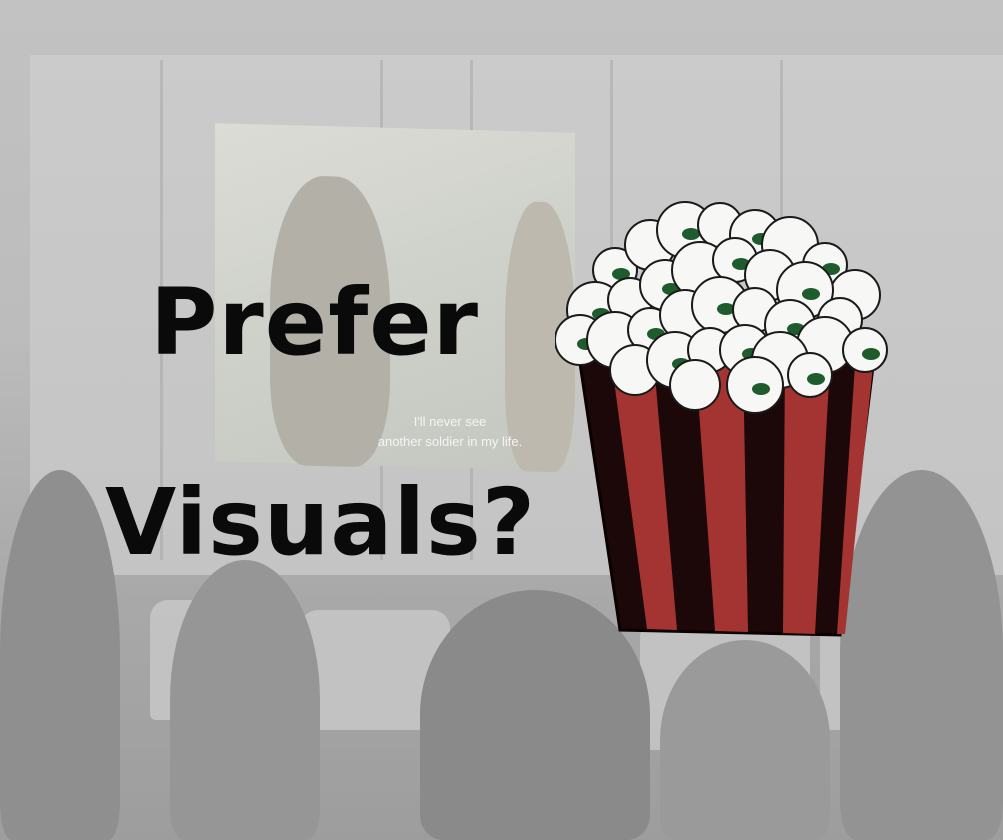  Describe the element at coordinates (695, 385) in the screenshot. I see `popcorn-kernel` at that location.